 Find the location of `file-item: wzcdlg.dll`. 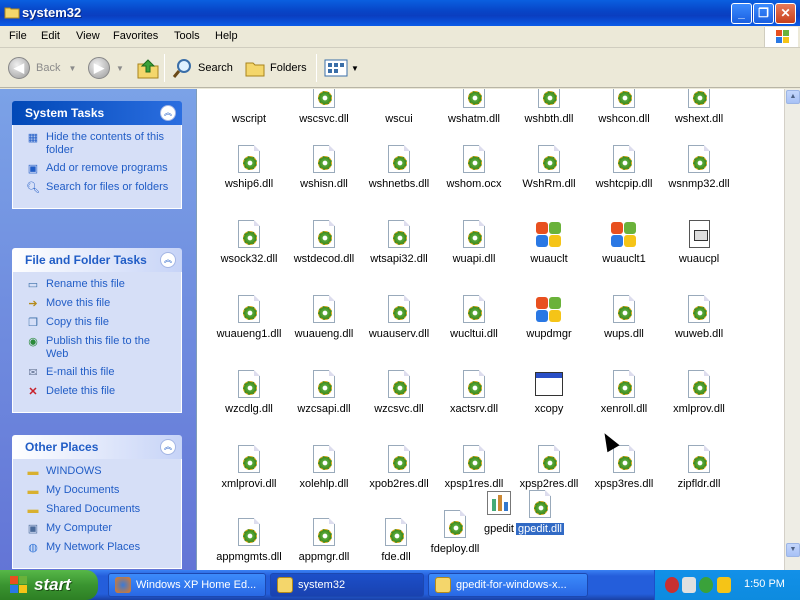

file-item: wzcdlg.dll is located at coordinates (249, 392).